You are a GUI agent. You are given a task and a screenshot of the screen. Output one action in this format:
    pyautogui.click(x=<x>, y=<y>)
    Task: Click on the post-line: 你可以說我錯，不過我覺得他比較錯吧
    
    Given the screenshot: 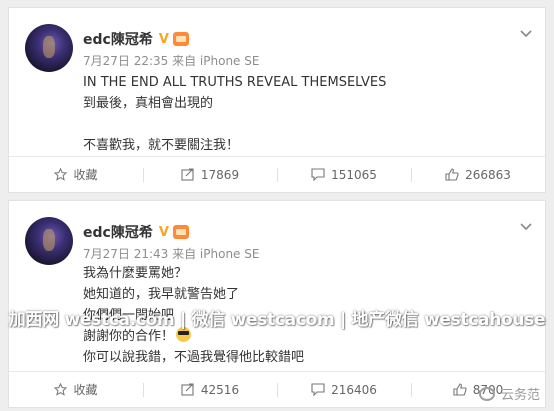 What is the action you would take?
    pyautogui.click(x=194, y=357)
    